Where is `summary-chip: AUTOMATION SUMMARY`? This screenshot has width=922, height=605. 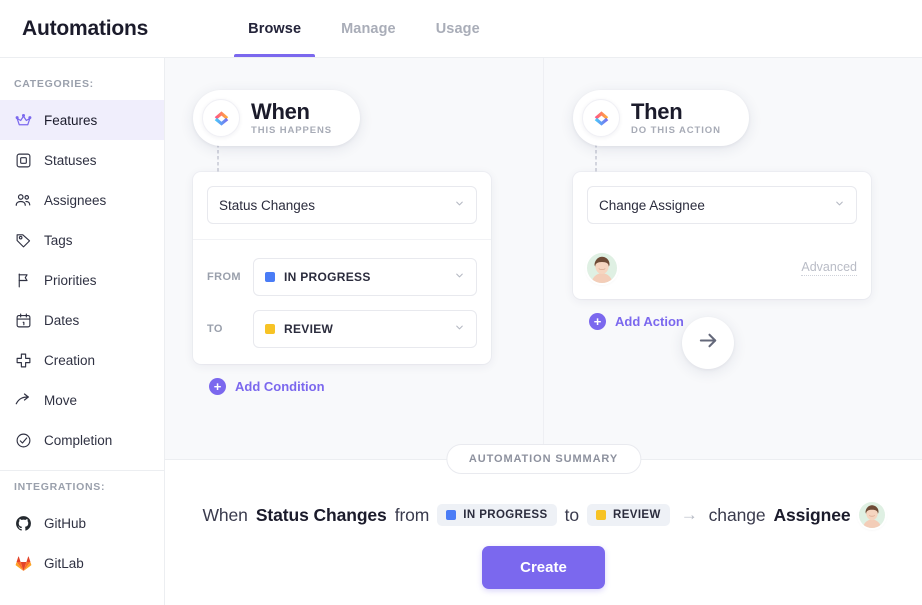
summary-chip: AUTOMATION SUMMARY is located at coordinates (543, 459).